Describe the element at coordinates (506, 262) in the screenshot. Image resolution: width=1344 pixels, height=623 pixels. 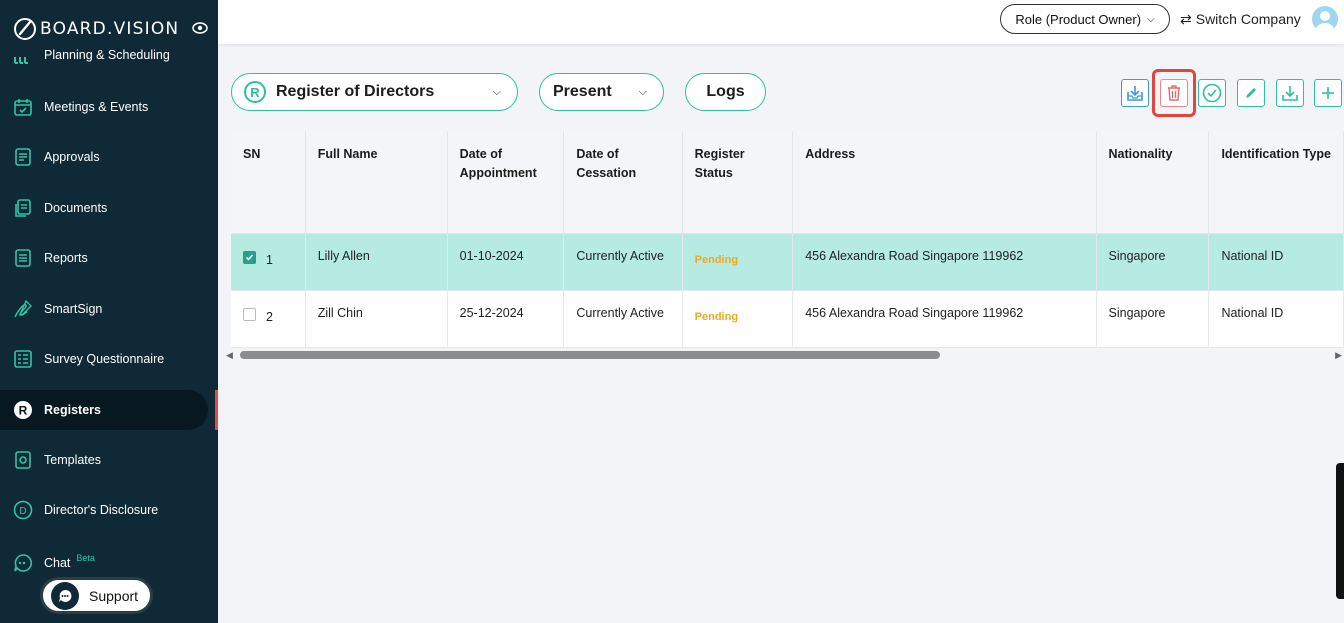
I see `cell-date-of-appointment: 01-10-2024` at that location.